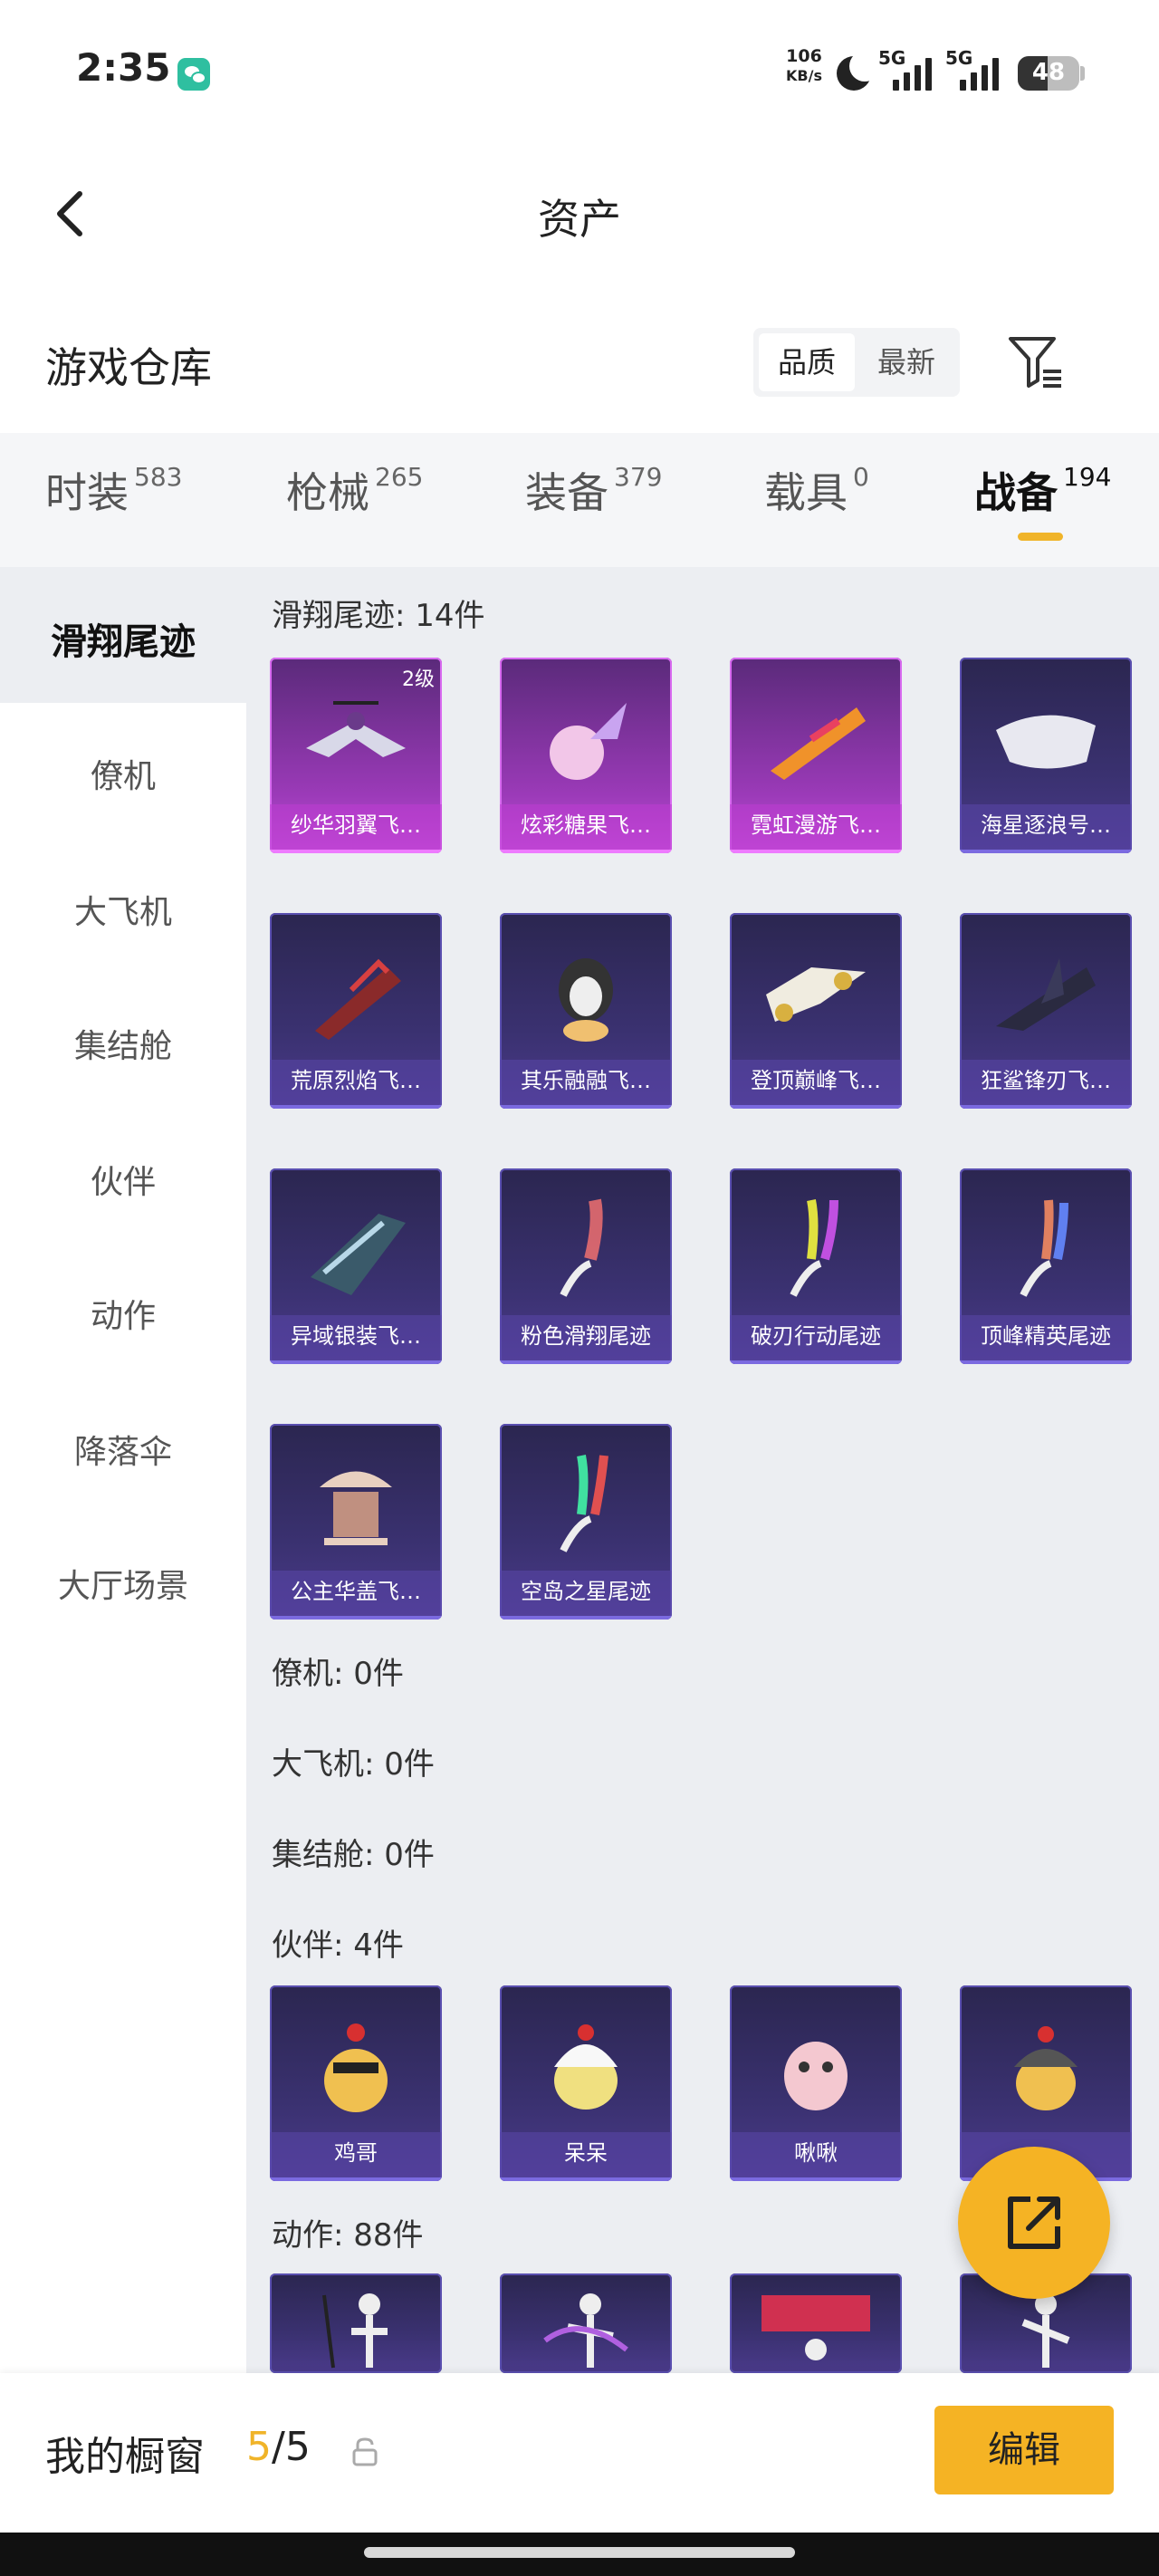 The width and height of the screenshot is (1159, 2576). I want to click on edit-button: 编辑, so click(1024, 2450).